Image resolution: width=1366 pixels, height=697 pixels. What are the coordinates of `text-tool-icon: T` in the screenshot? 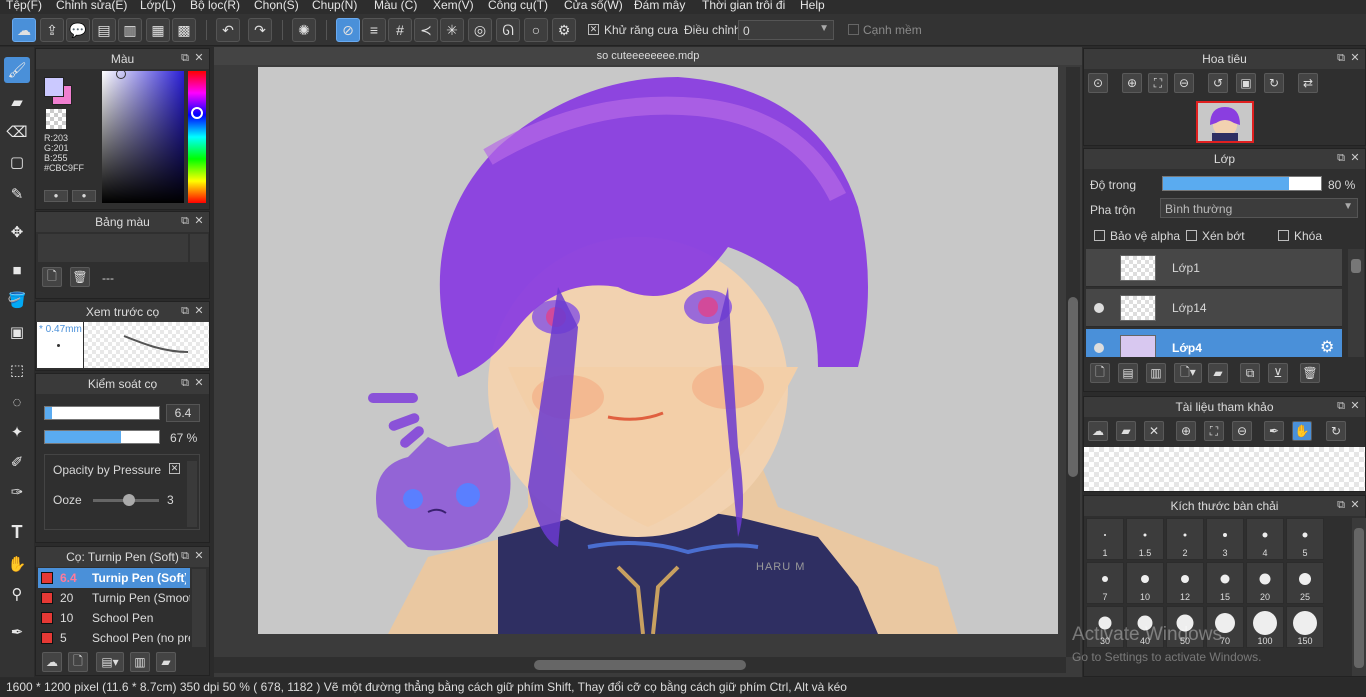 It's located at (17, 532).